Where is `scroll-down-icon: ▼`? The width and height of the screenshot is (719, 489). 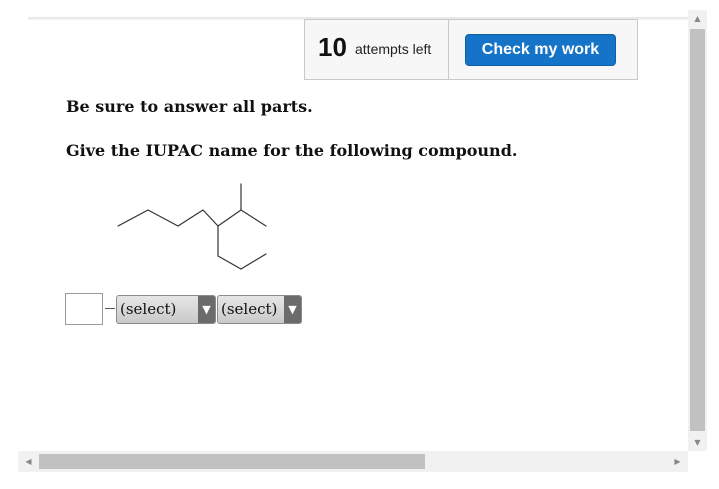 scroll-down-icon: ▼ is located at coordinates (697, 442).